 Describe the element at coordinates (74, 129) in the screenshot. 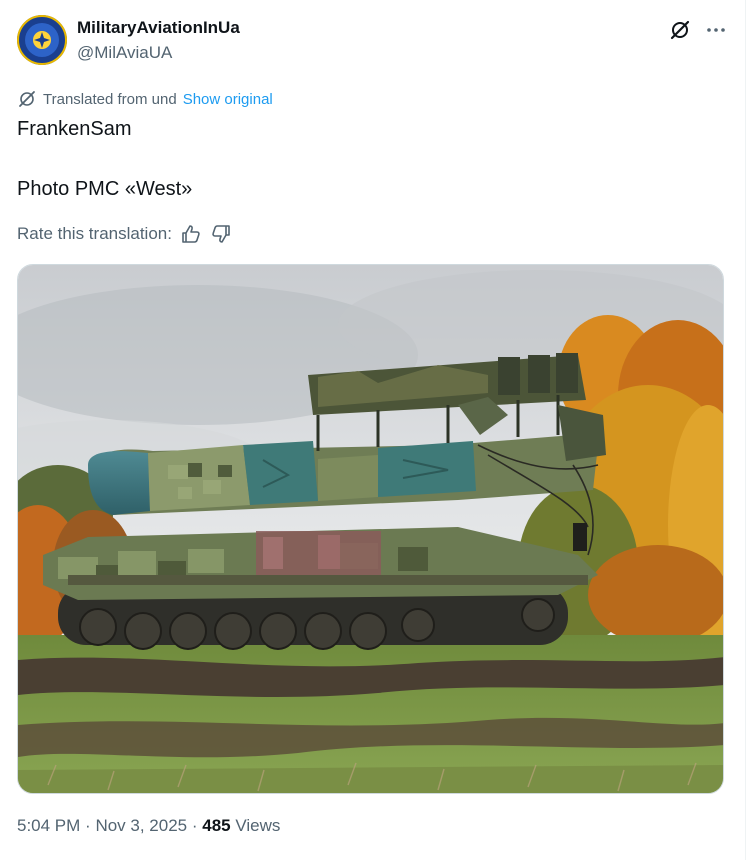

I see `post-line-1: FrankenSam` at that location.